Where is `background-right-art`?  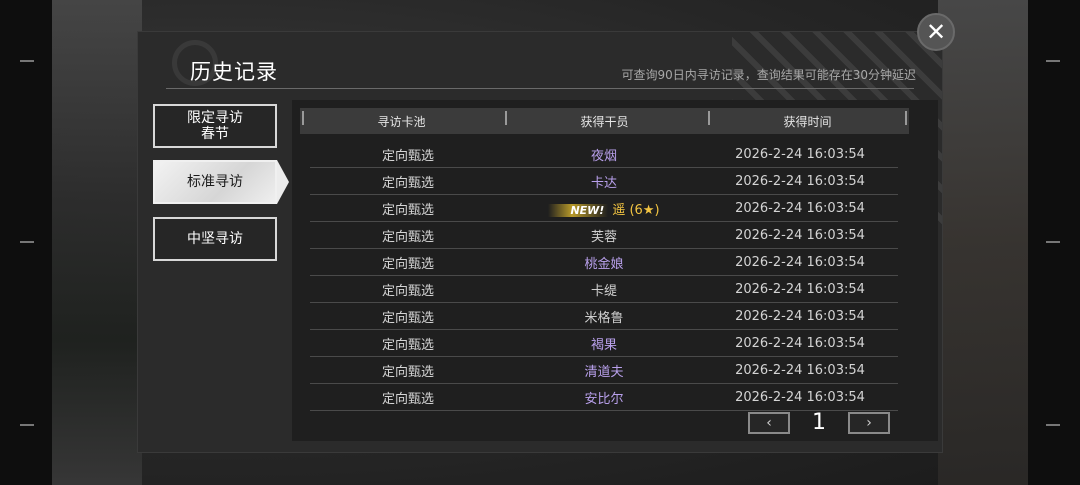
background-right-art is located at coordinates (983, 242).